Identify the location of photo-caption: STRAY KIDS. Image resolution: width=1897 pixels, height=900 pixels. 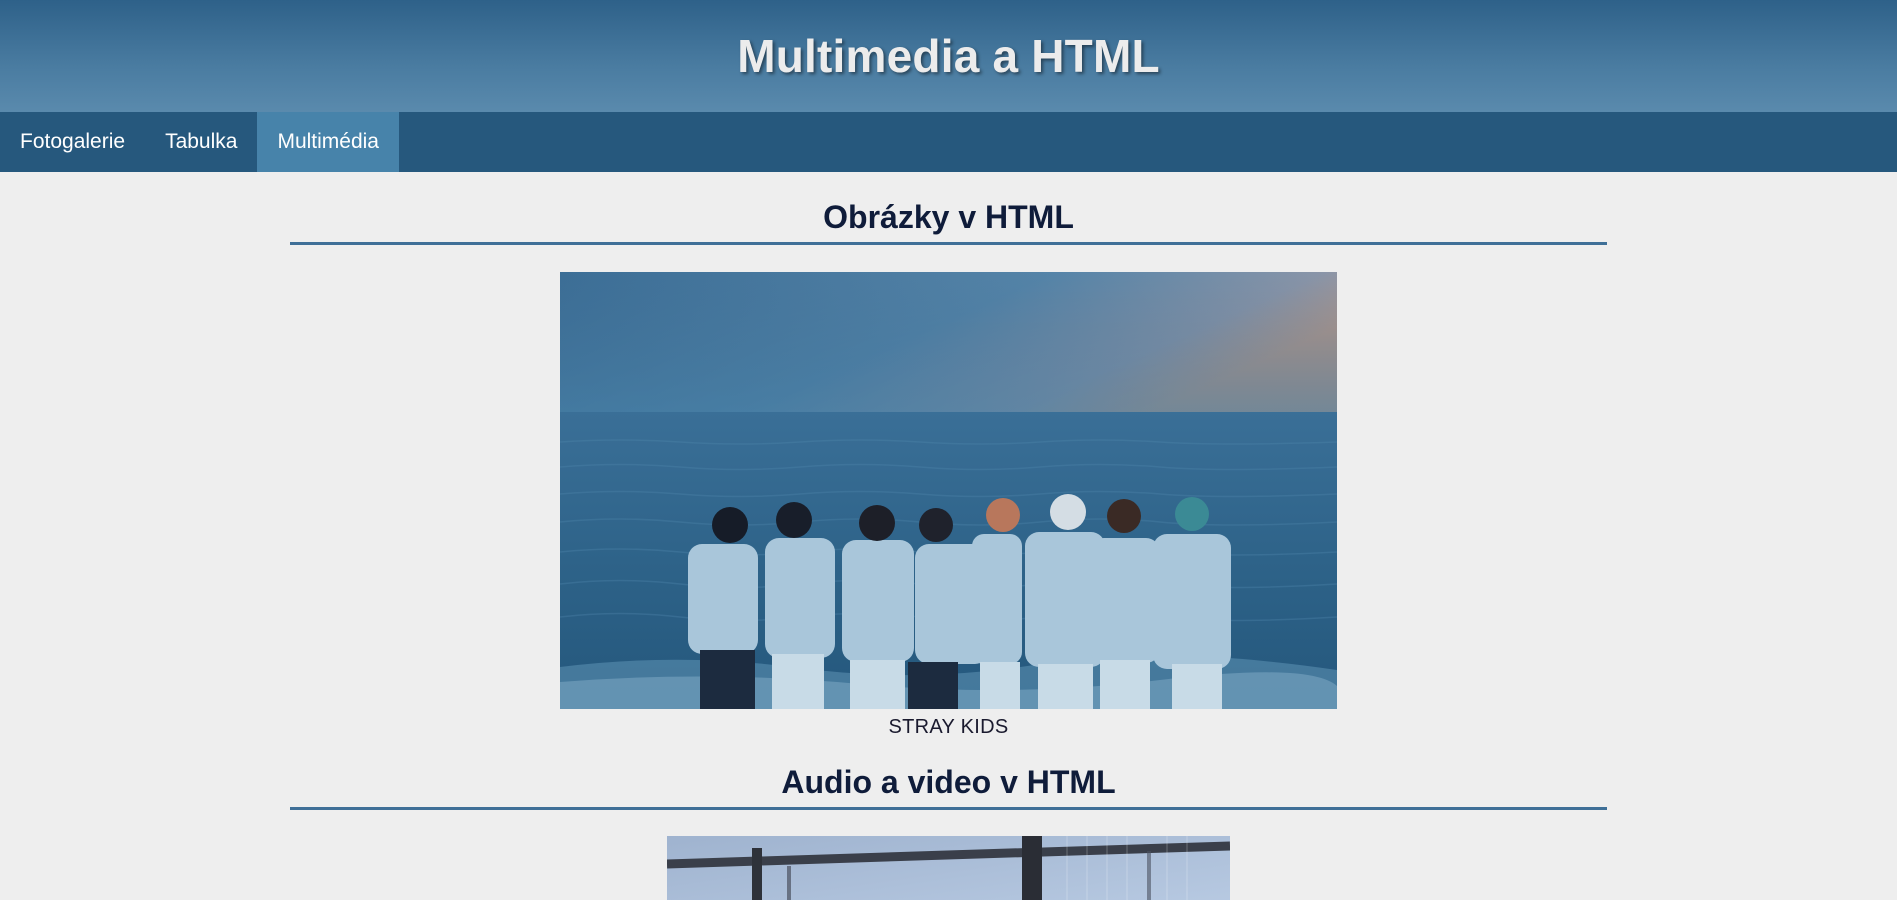
(948, 727).